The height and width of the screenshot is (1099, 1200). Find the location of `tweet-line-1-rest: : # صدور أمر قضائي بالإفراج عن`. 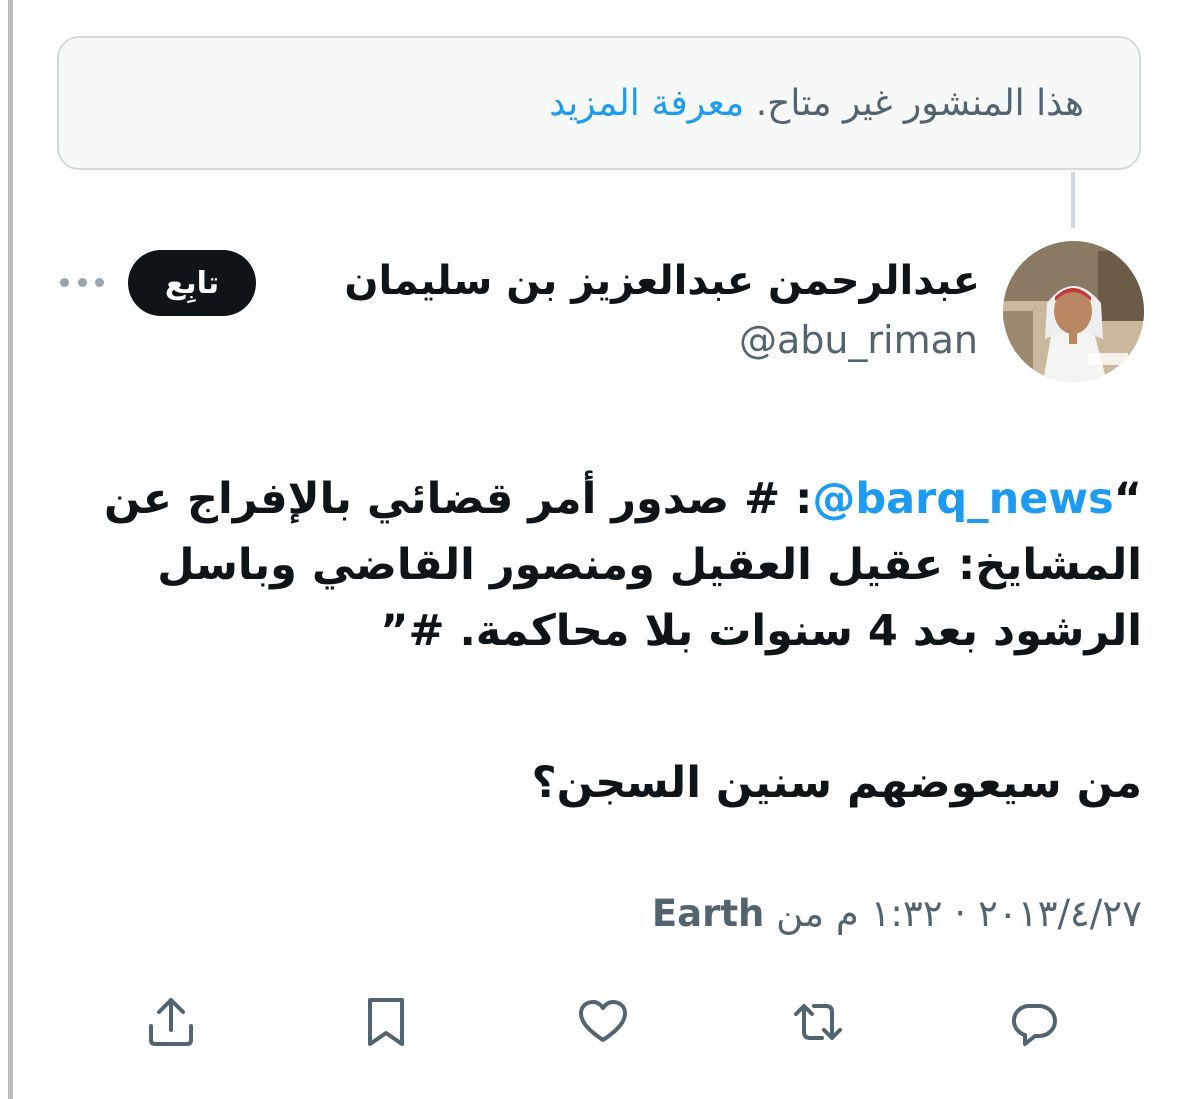

tweet-line-1-rest: : # صدور أمر قضائي بالإفراج عن is located at coordinates (458, 499).